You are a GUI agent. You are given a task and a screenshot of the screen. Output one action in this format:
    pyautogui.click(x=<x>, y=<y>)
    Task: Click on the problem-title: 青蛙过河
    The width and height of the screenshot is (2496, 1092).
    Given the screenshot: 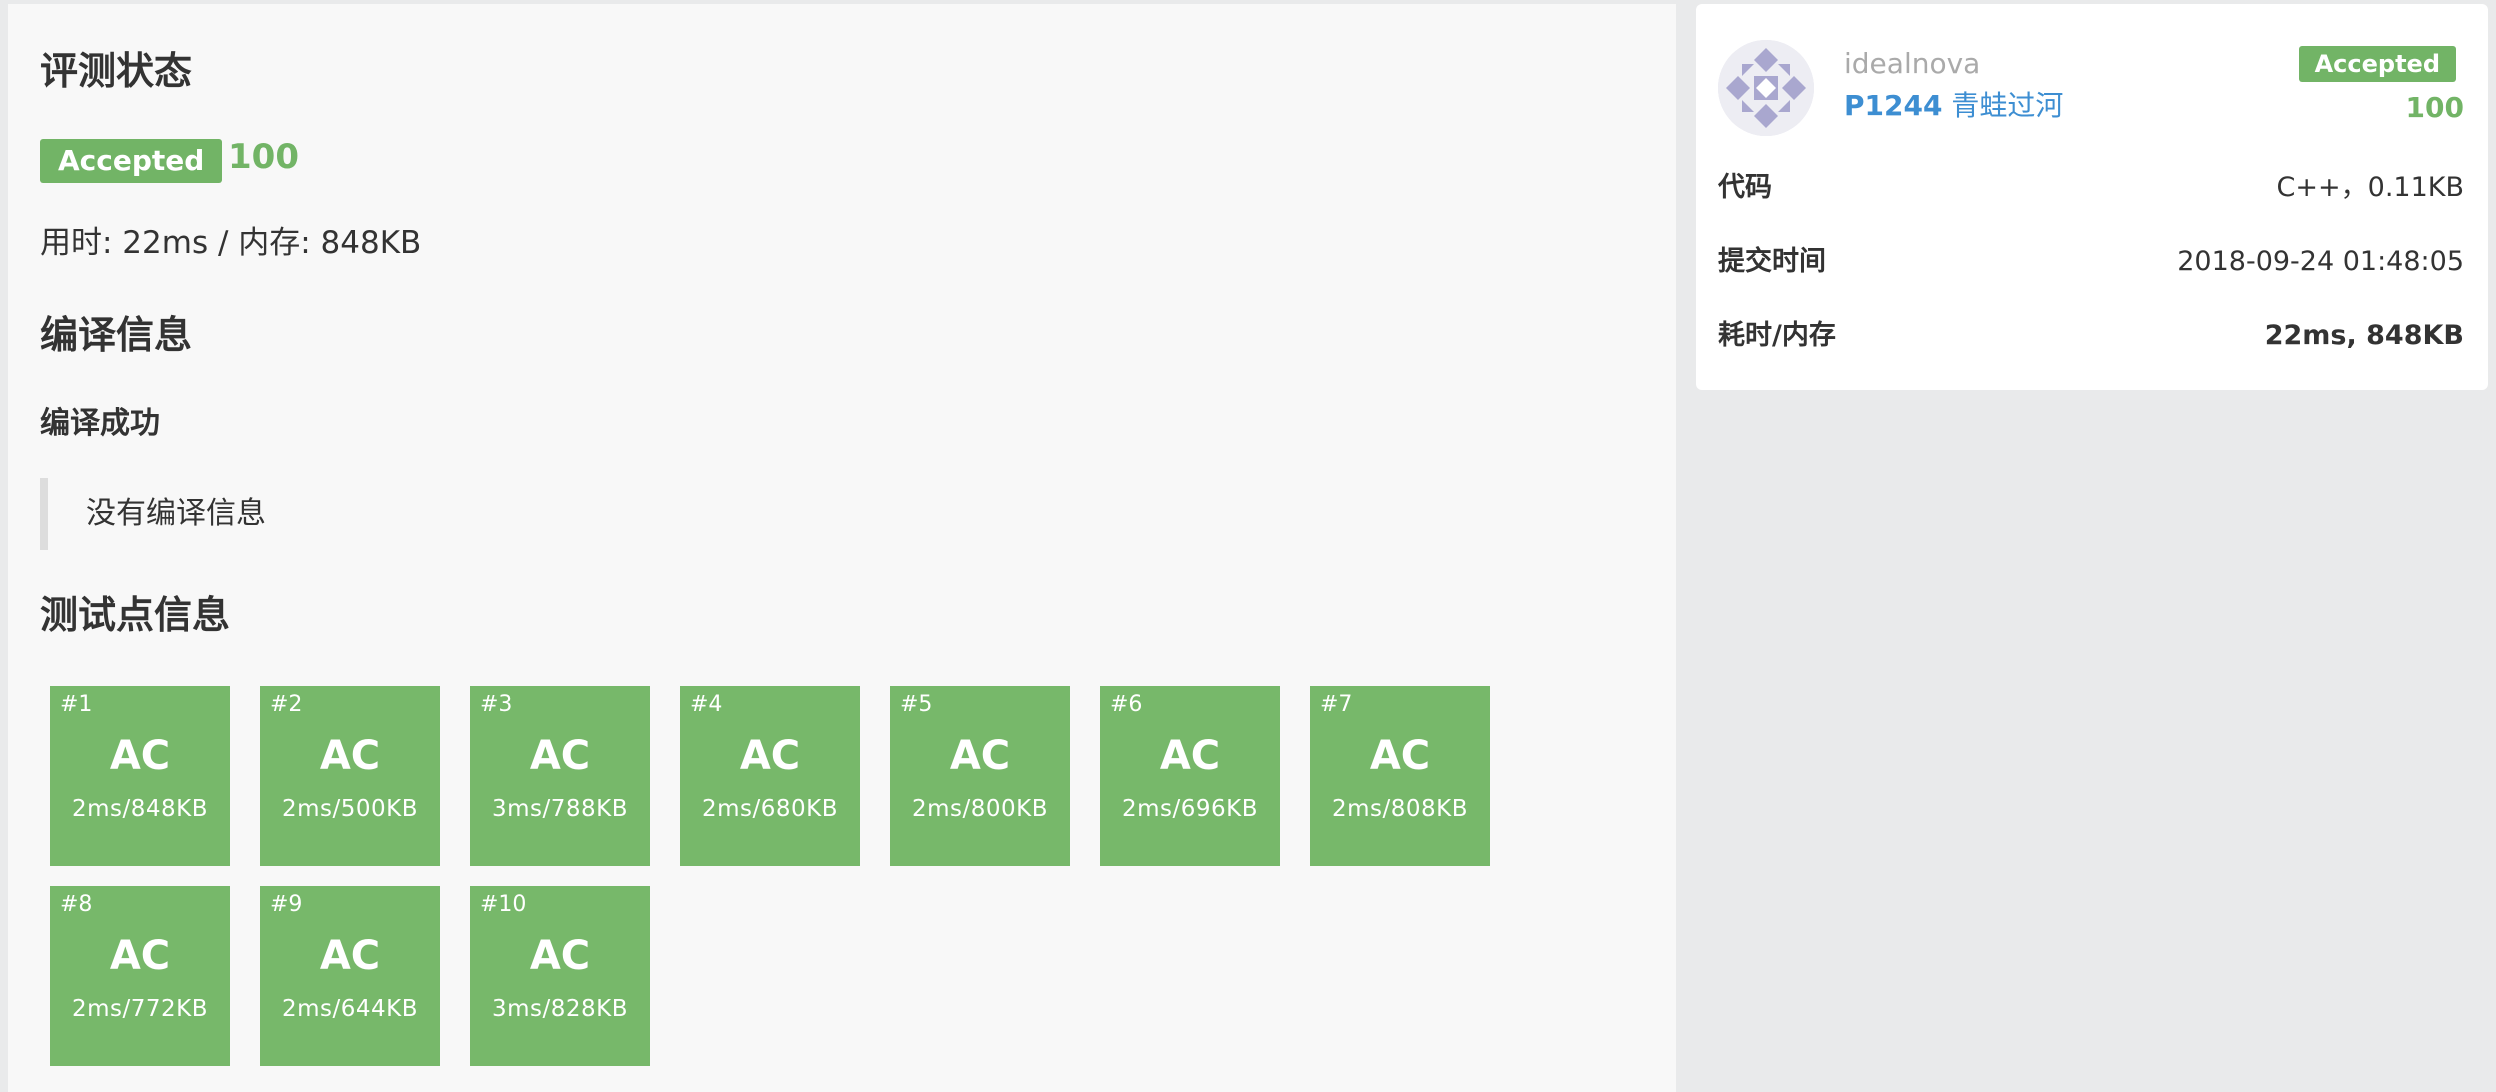 What is the action you would take?
    pyautogui.click(x=2007, y=105)
    